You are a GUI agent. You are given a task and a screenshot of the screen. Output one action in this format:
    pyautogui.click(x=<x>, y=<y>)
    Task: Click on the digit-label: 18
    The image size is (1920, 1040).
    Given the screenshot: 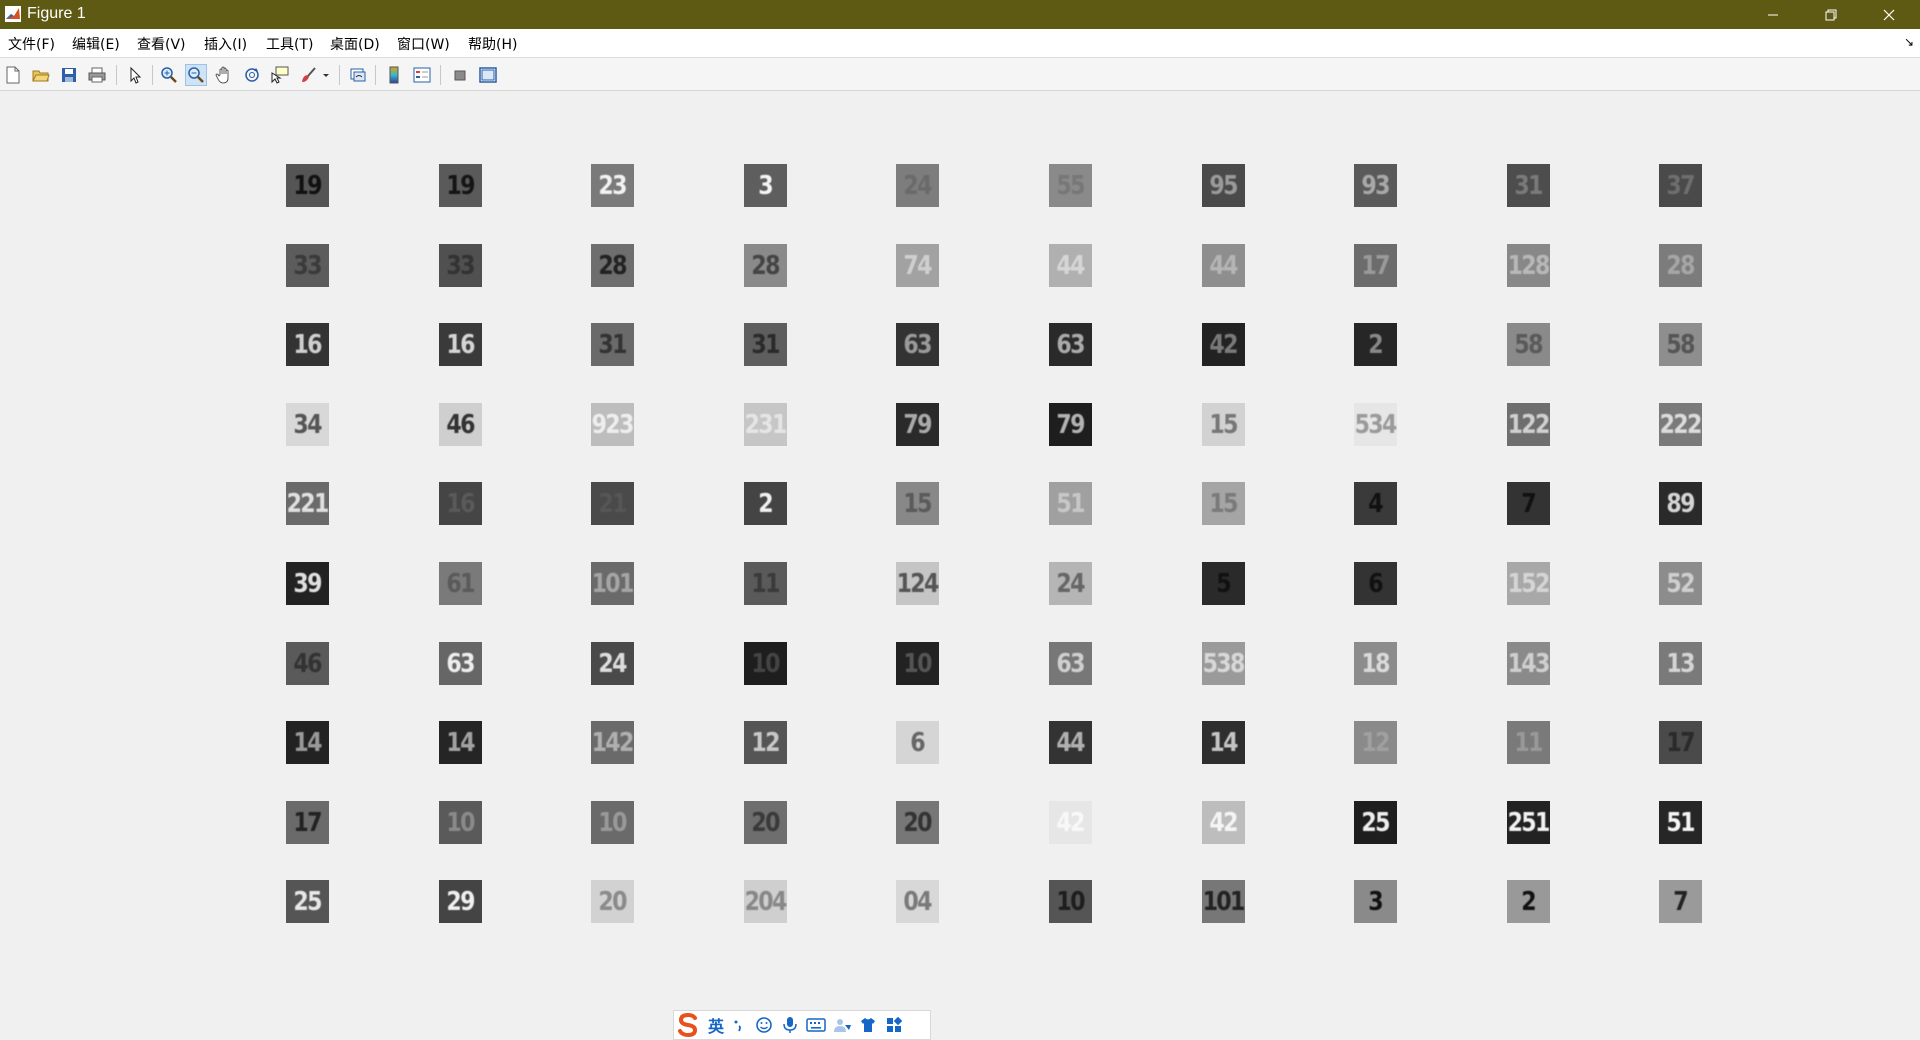 What is the action you would take?
    pyautogui.click(x=1376, y=663)
    